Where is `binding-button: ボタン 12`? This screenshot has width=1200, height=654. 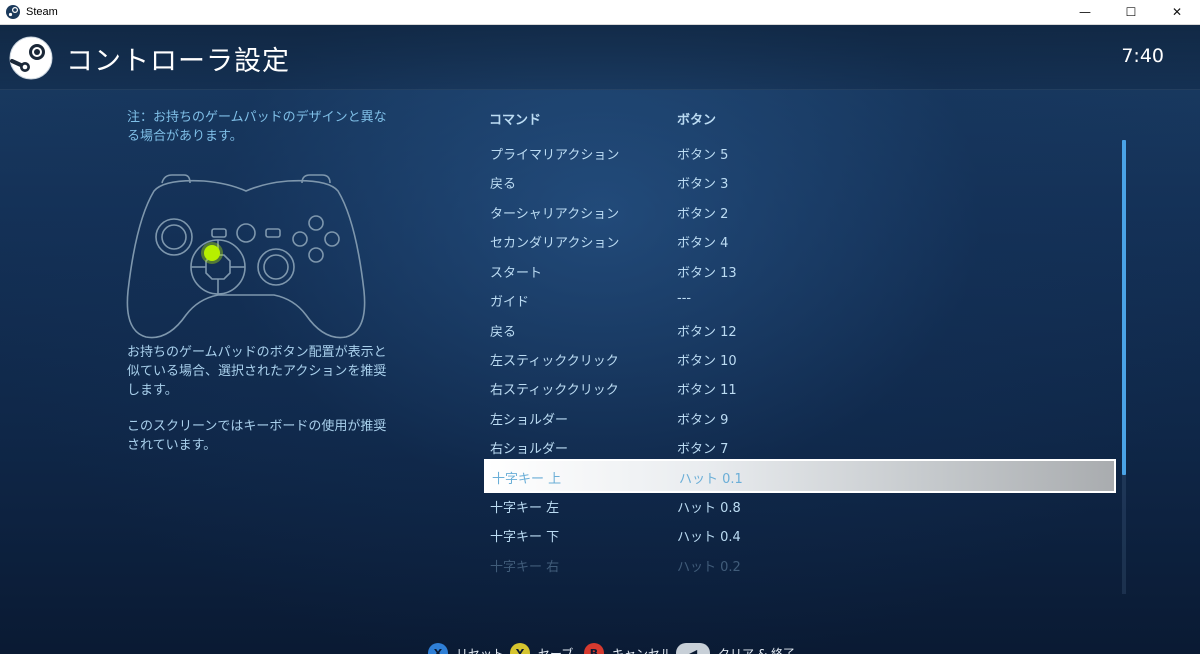
binding-button: ボタン 12 is located at coordinates (707, 332).